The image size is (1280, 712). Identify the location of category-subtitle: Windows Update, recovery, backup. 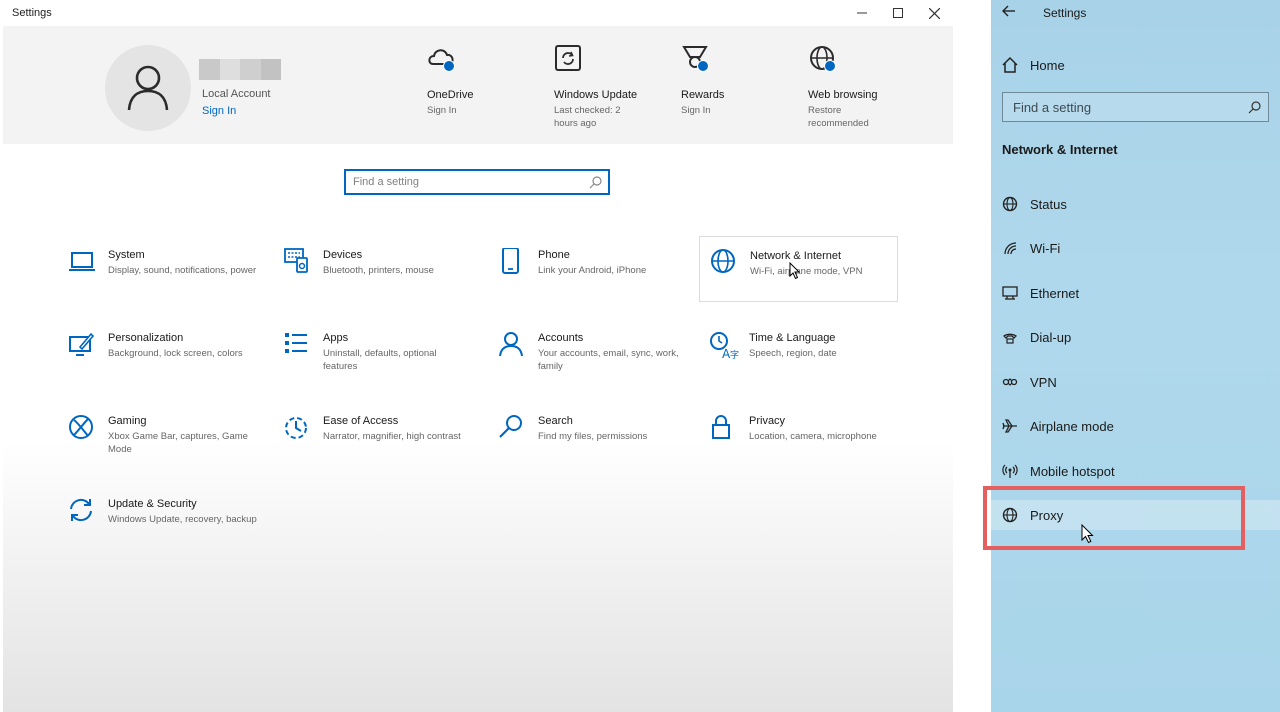
(182, 519).